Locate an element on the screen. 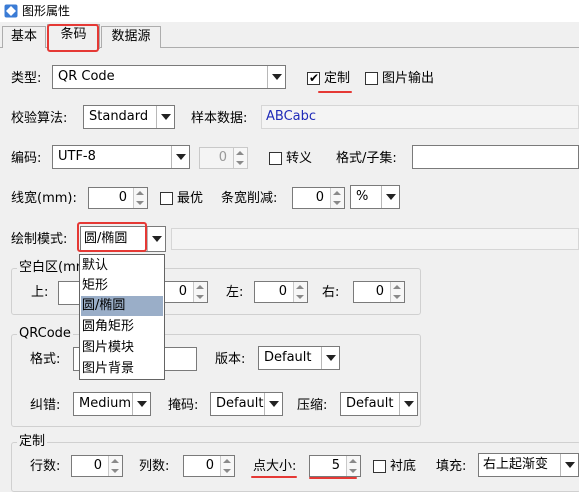 This screenshot has height=492, width=579. quiet-right-spinner: 0 is located at coordinates (379, 292).